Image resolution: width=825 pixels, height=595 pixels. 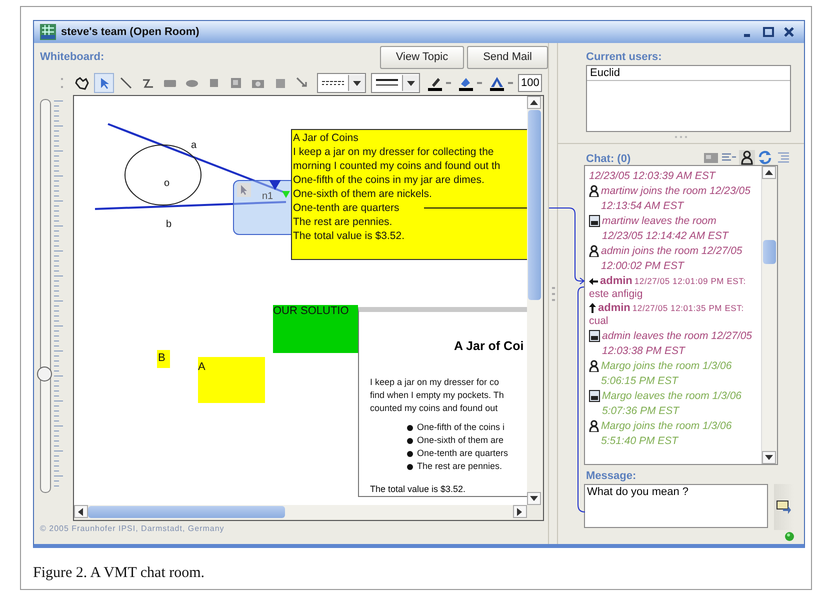 What do you see at coordinates (789, 32) in the screenshot?
I see `close-icon` at bounding box center [789, 32].